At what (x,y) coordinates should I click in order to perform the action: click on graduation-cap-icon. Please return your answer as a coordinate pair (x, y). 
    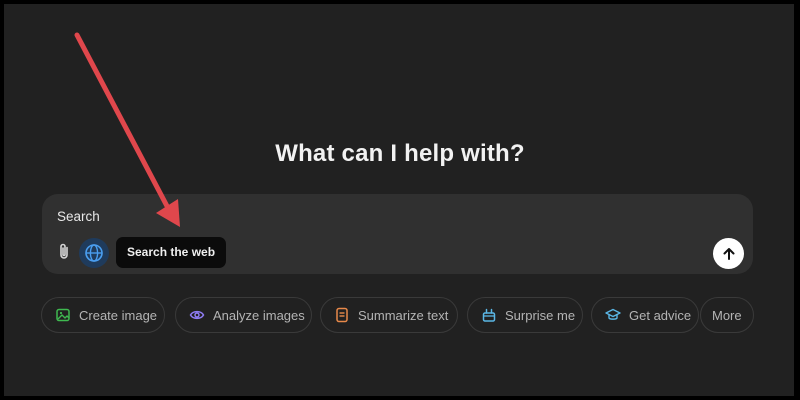
    Looking at the image, I should click on (613, 315).